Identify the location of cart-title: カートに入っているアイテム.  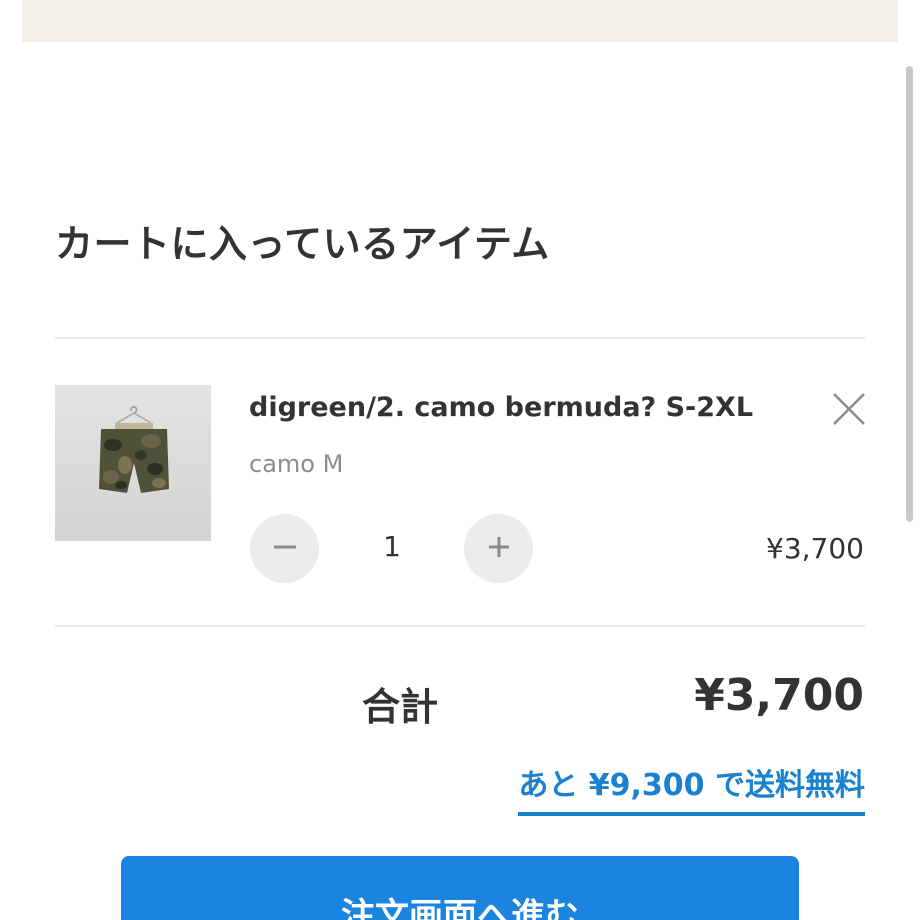
(302, 244).